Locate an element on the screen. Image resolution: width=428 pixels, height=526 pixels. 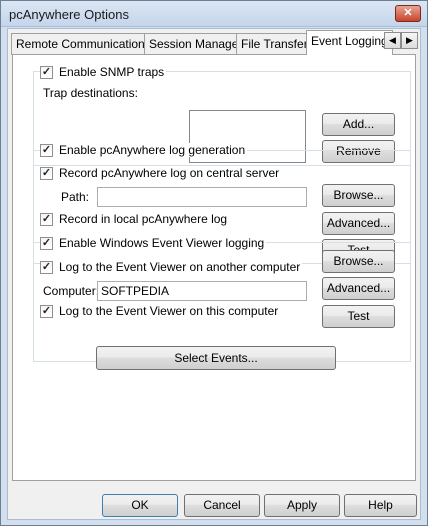
tab-label: Event Logging is located at coordinates (349, 41).